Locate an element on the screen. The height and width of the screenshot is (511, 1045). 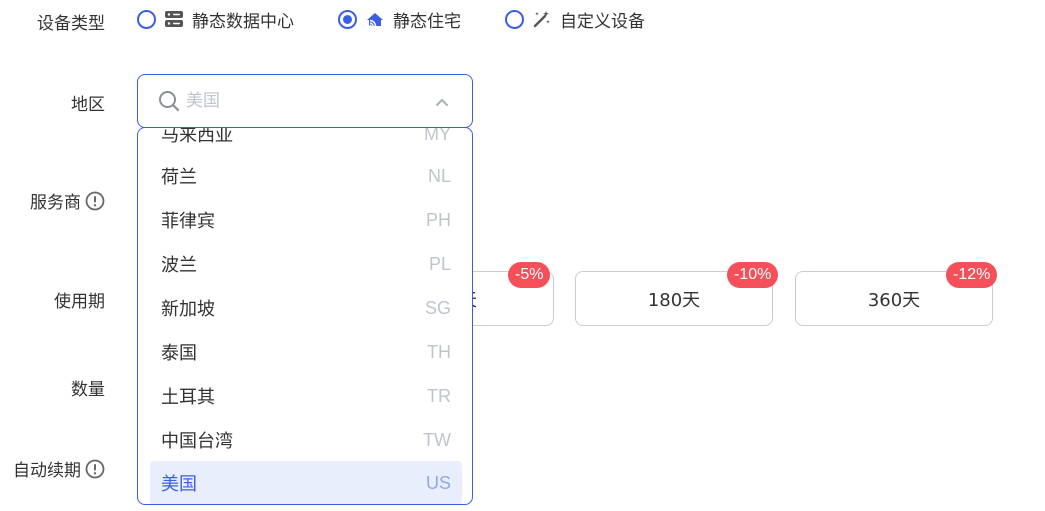
period-option-label: 180天 is located at coordinates (674, 300).